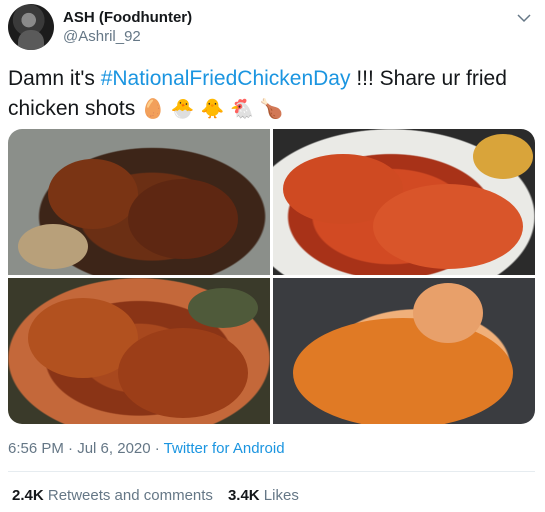 This screenshot has width=545, height=512. Describe the element at coordinates (36, 448) in the screenshot. I see `tweet-time: 6:56 PM` at that location.